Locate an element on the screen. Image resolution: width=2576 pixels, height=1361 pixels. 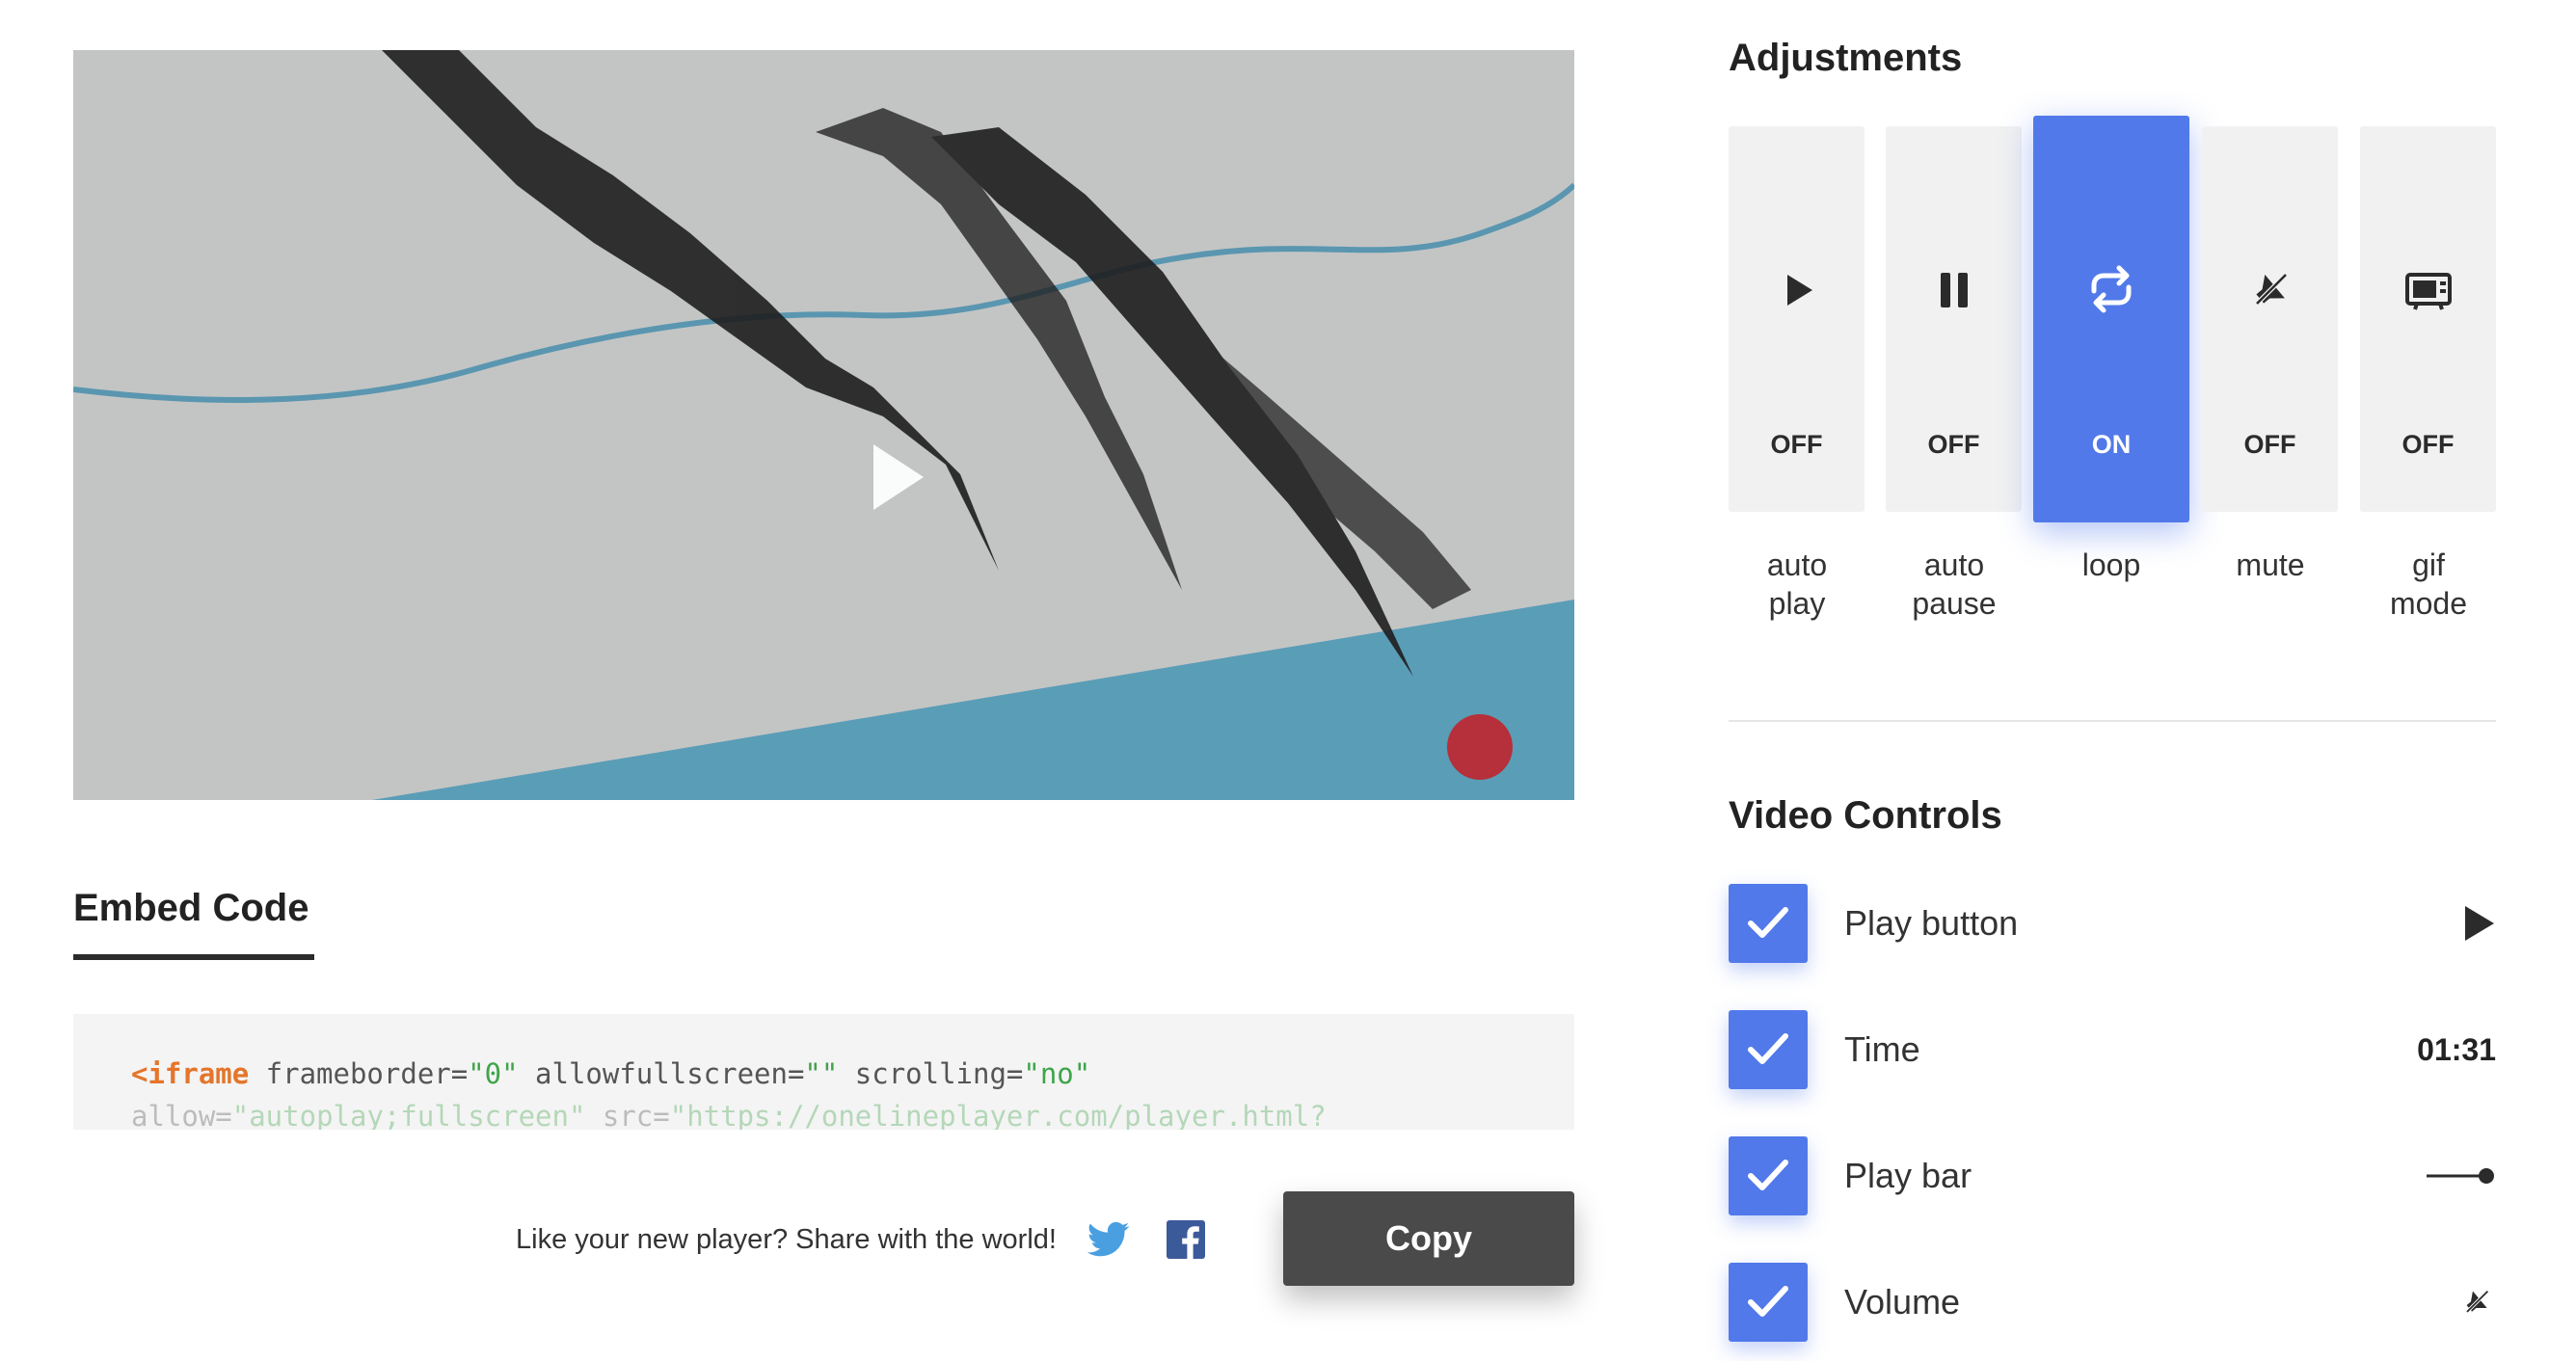
code-tag: <iframe is located at coordinates (191, 1073).